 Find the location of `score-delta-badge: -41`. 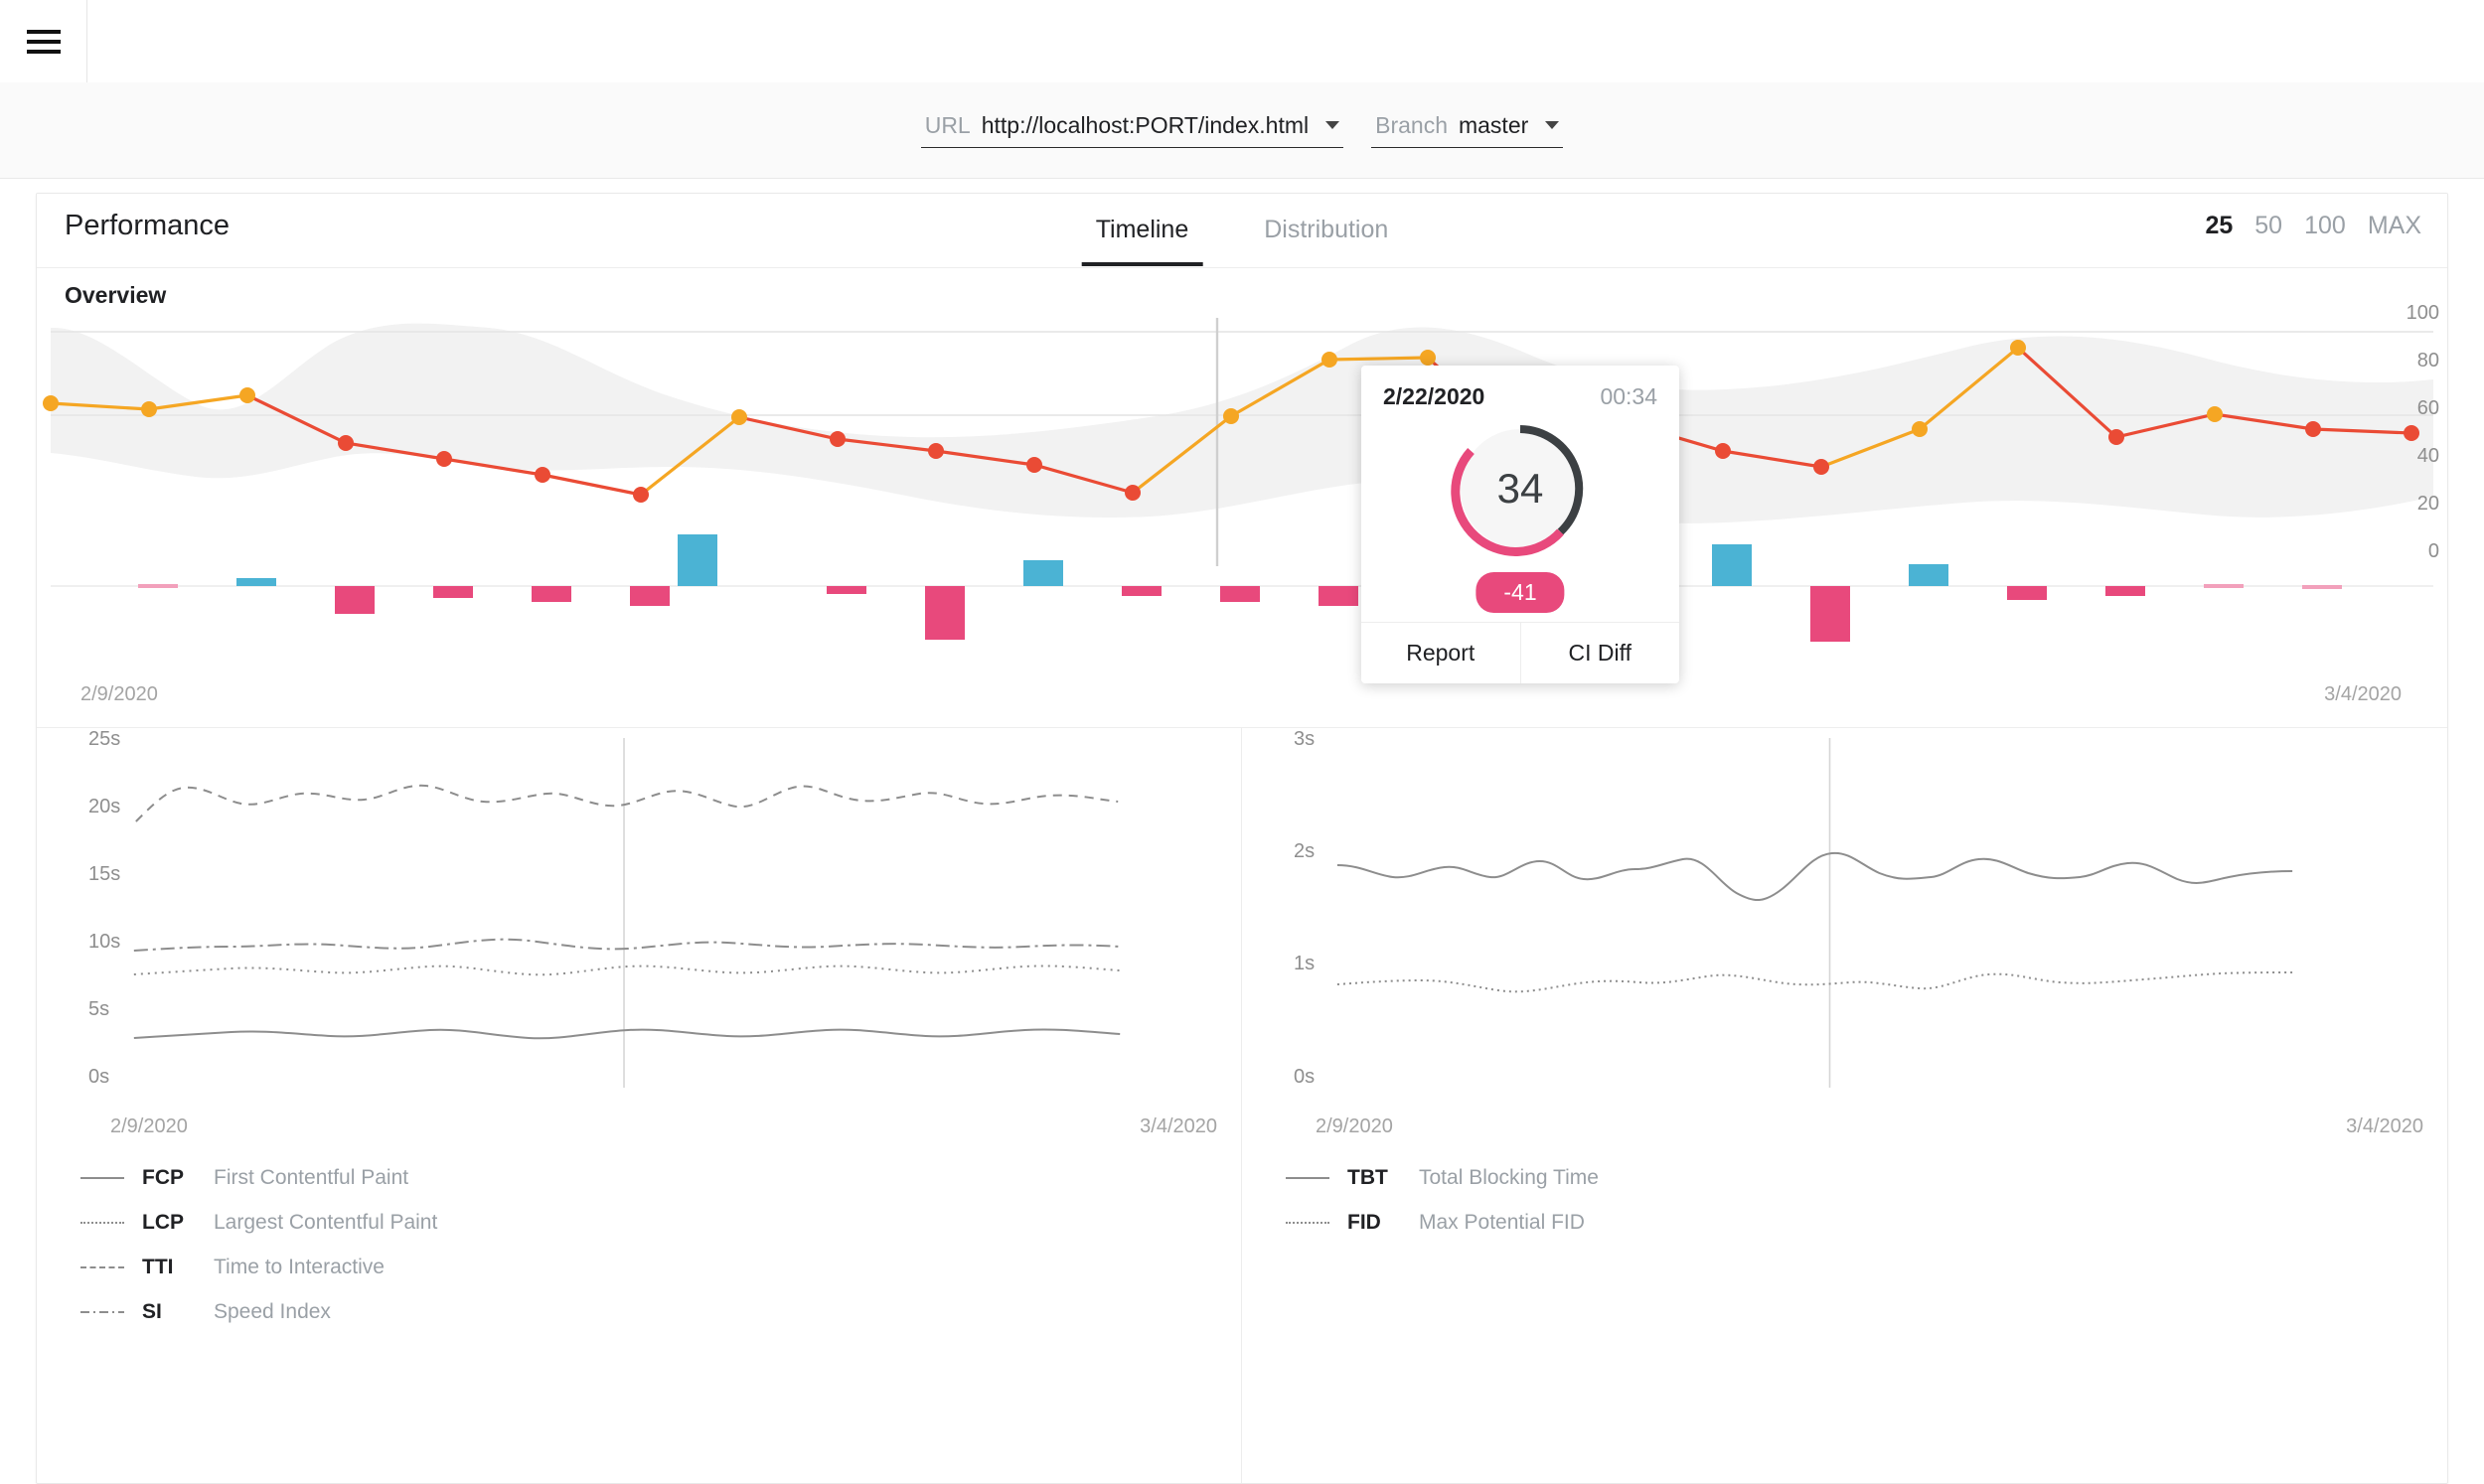

score-delta-badge: -41 is located at coordinates (1520, 592).